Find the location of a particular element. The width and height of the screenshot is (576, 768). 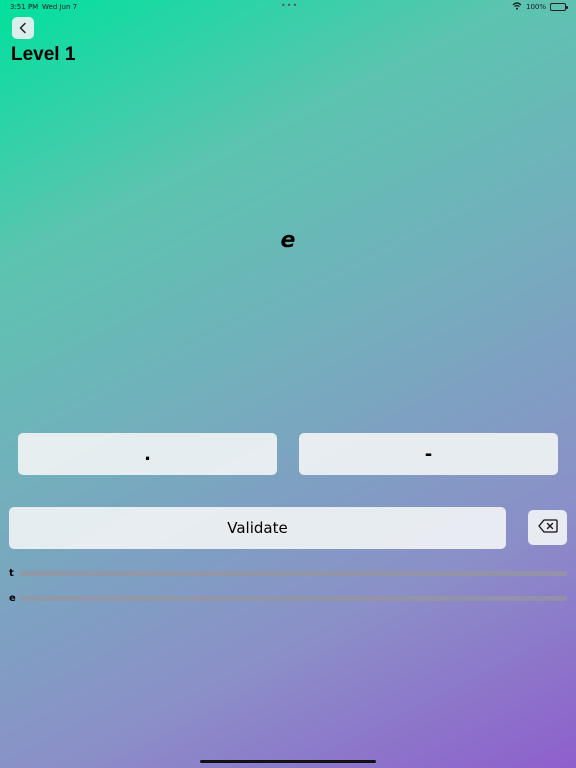

dash-button: - is located at coordinates (428, 454).